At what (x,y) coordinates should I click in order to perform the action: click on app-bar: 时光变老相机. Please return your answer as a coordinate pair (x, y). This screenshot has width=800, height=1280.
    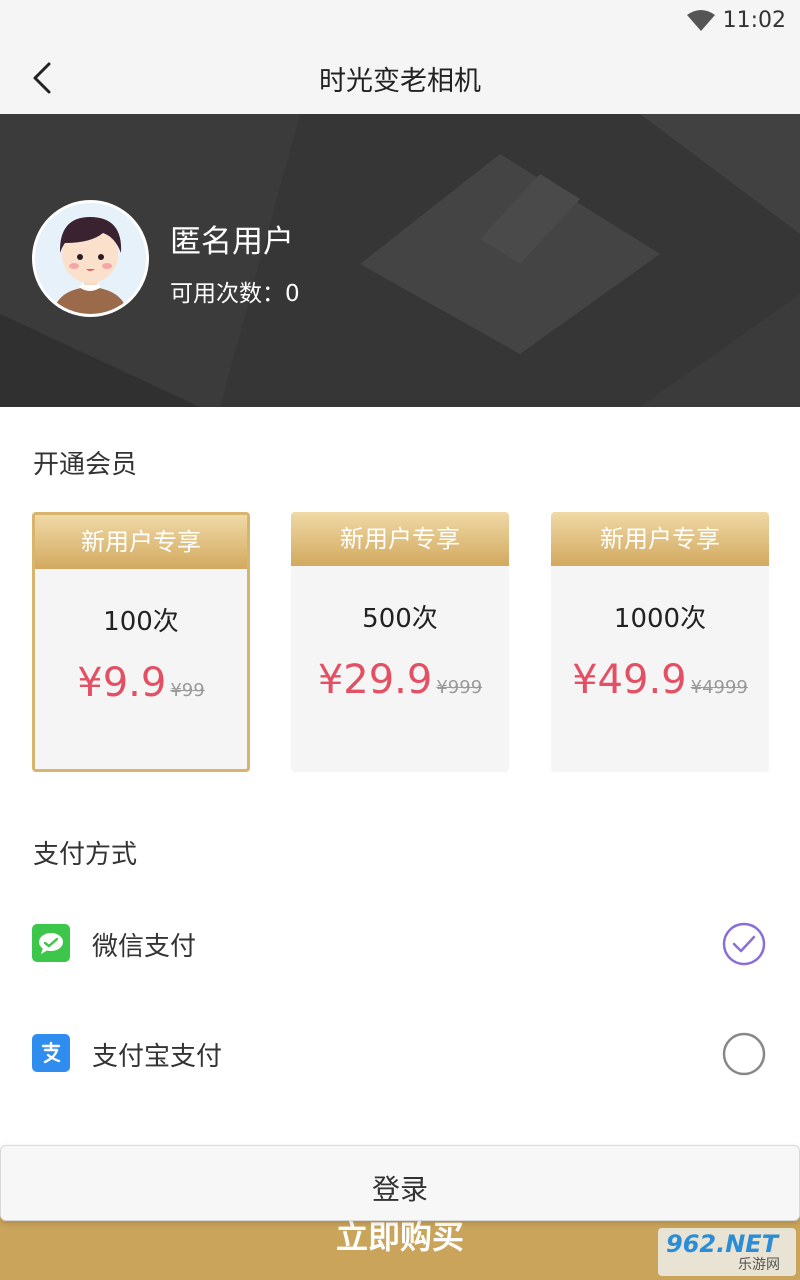
    Looking at the image, I should click on (400, 78).